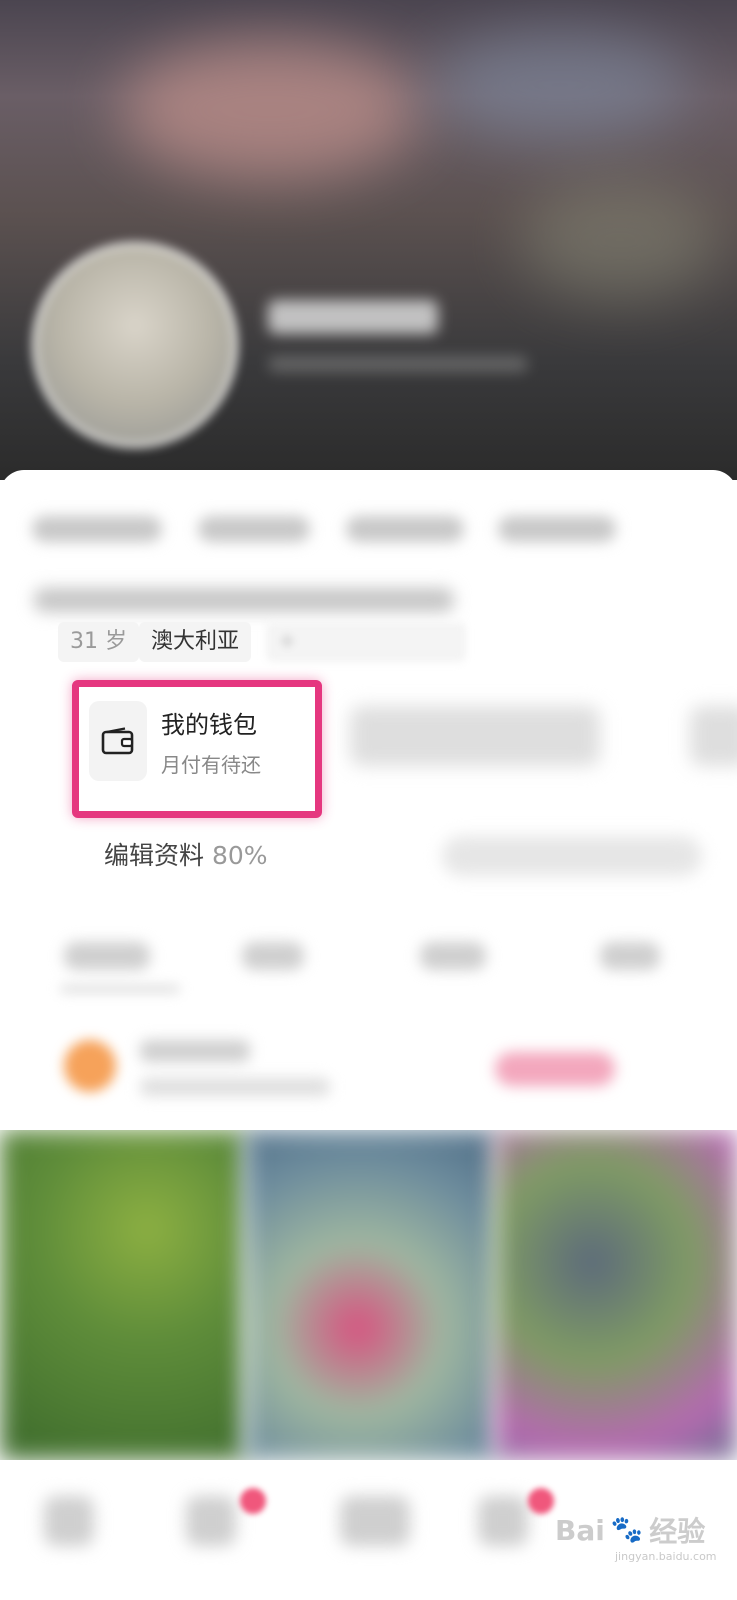 The width and height of the screenshot is (737, 1600). Describe the element at coordinates (666, 1556) in the screenshot. I see `watermark-site: jingyan.baidu.com` at that location.